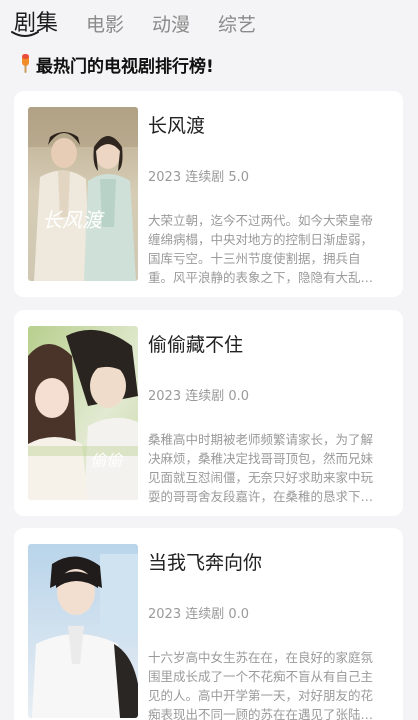 The height and width of the screenshot is (720, 418). Describe the element at coordinates (125, 66) in the screenshot. I see `heading-text: 最热门的电视剧排行榜!` at that location.